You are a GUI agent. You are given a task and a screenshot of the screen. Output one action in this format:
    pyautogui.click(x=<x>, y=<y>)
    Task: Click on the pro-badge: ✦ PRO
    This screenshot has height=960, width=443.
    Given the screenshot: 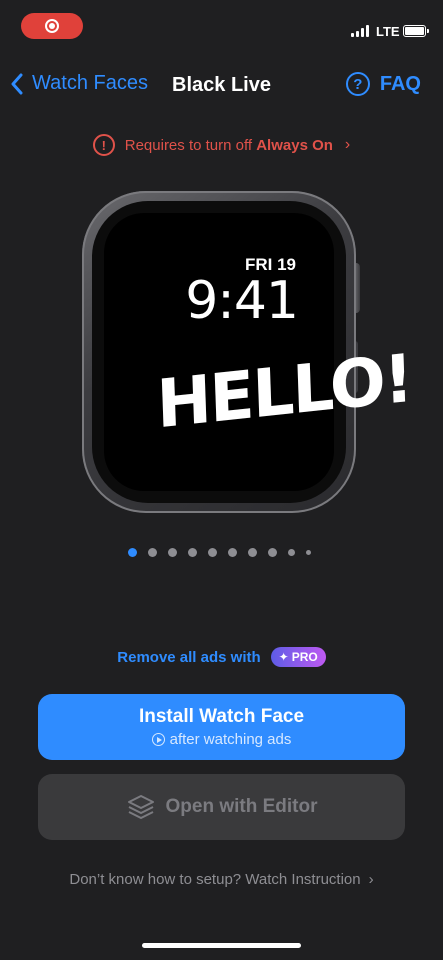 What is the action you would take?
    pyautogui.click(x=298, y=657)
    